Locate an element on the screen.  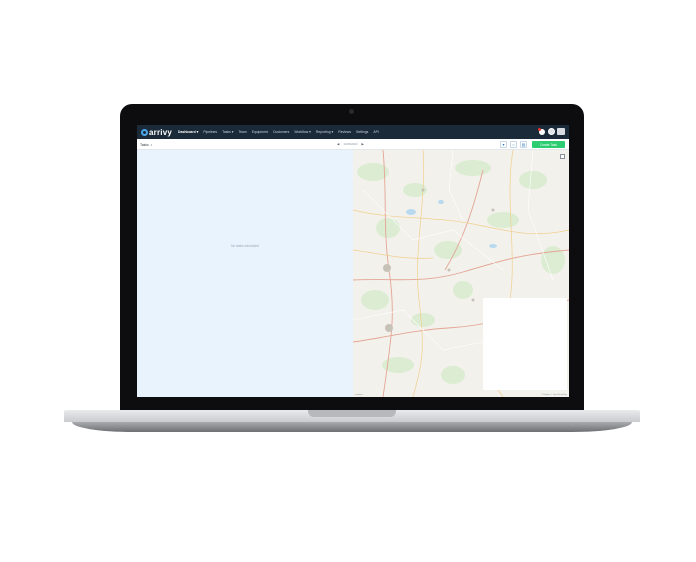
logo-pin-icon is located at coordinates (144, 132).